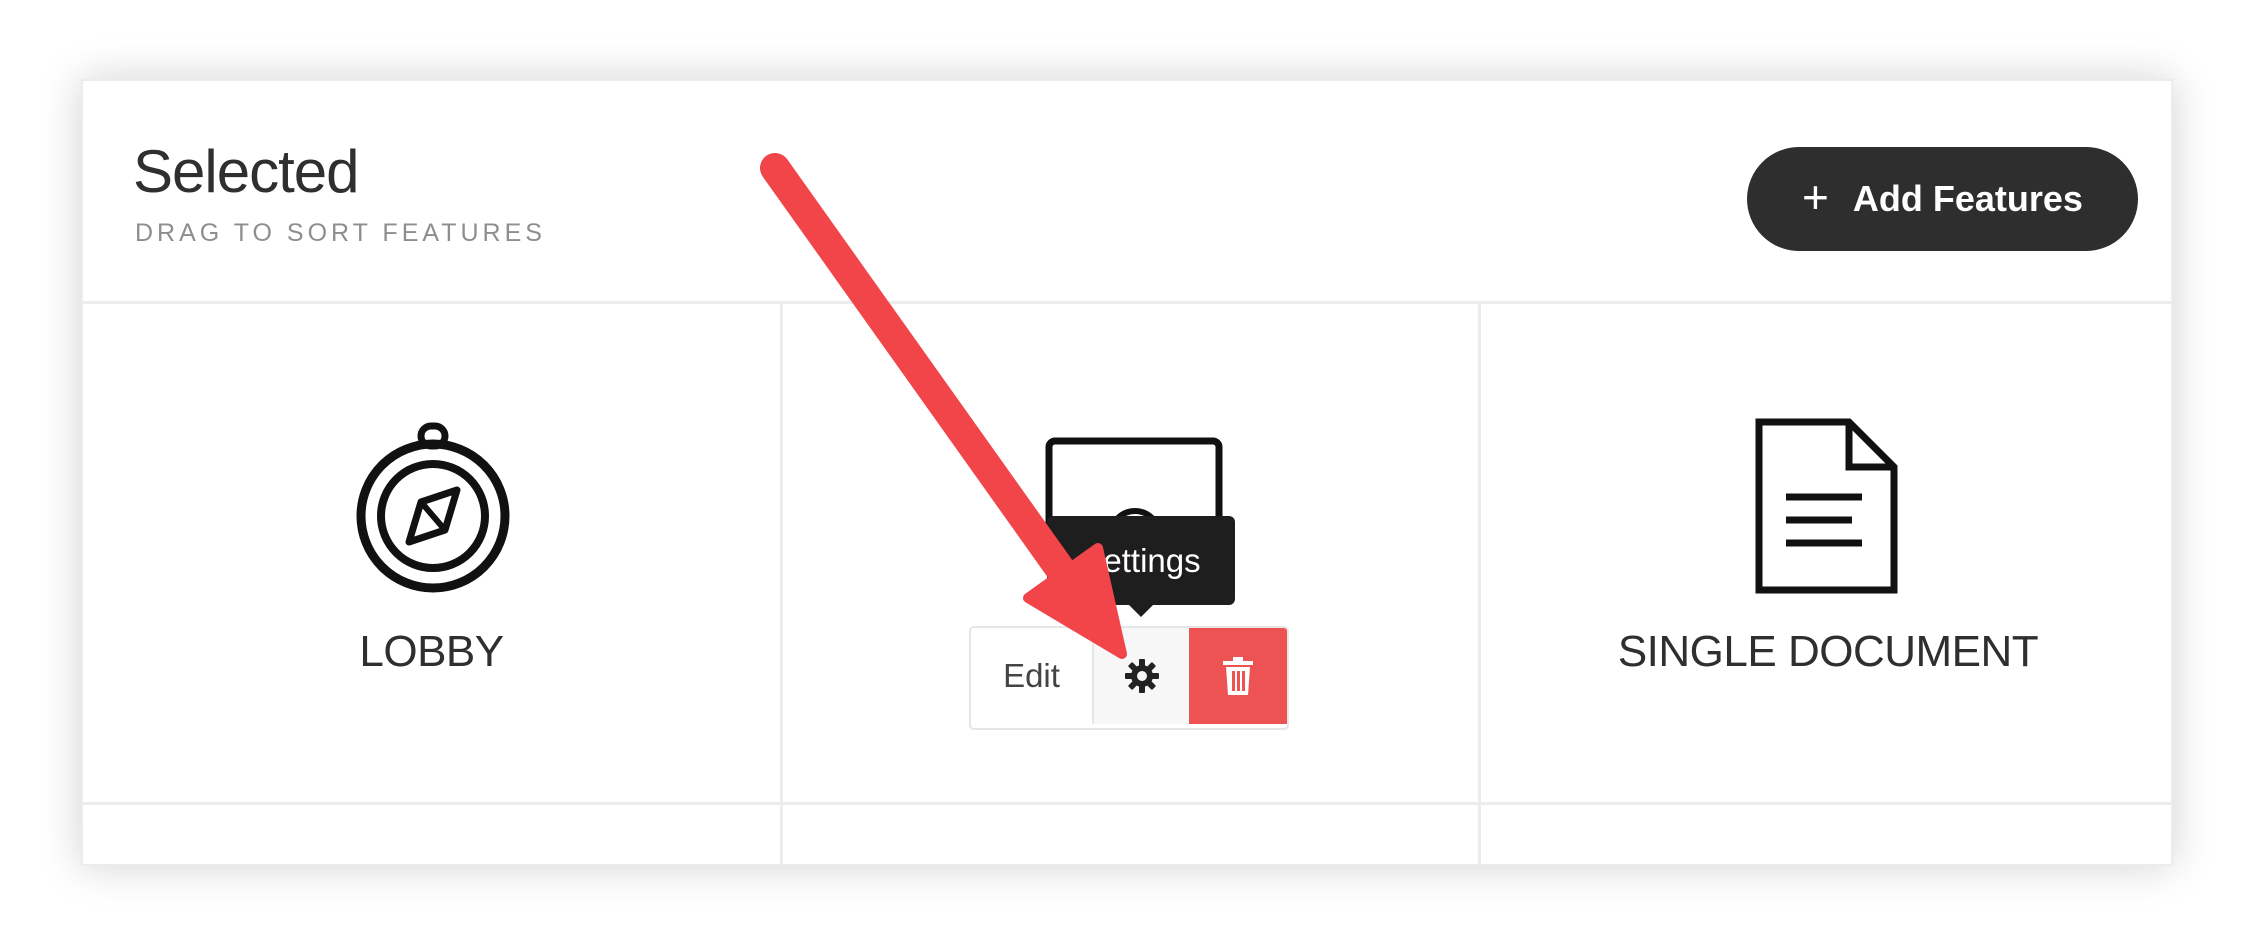 This screenshot has width=2252, height=926. Describe the element at coordinates (1828, 651) in the screenshot. I see `feature-label: SINGLE DOCUMENT` at that location.